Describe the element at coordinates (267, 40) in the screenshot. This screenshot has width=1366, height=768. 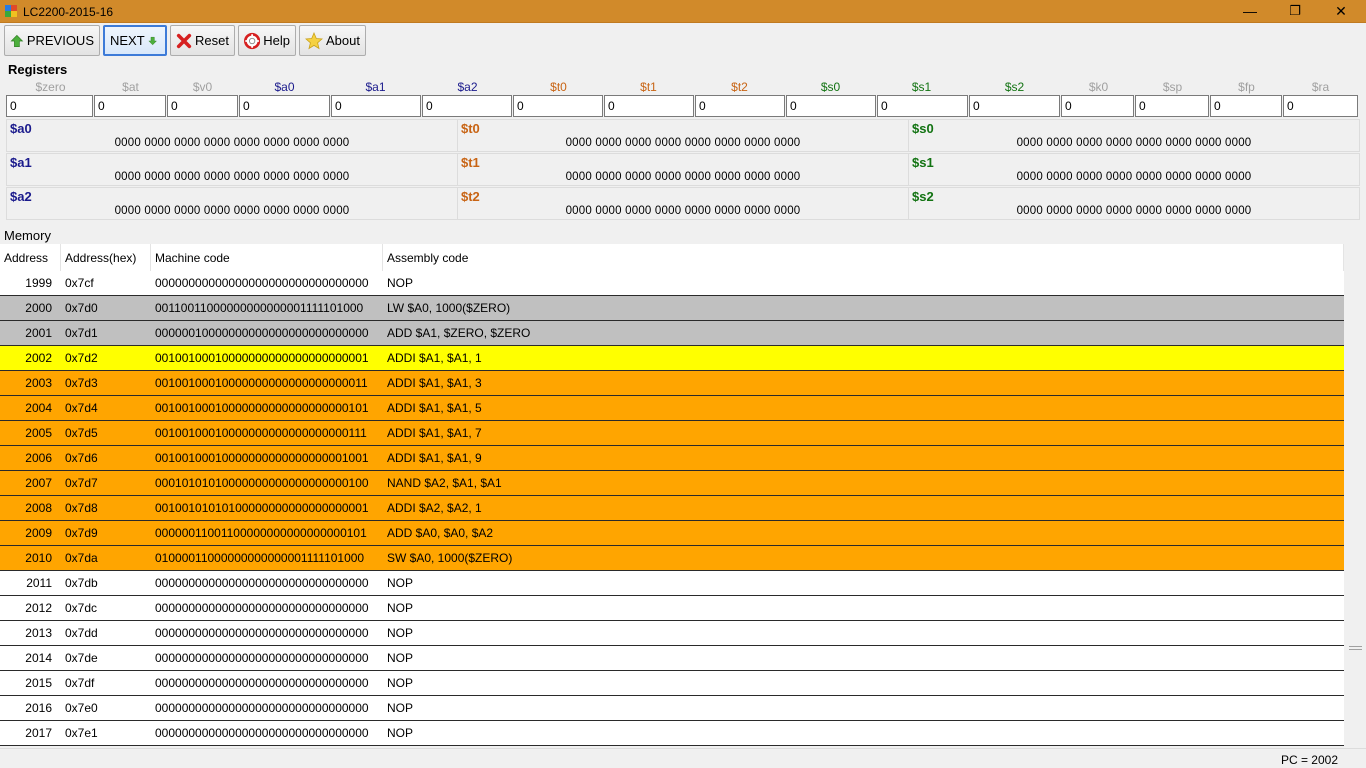
I see `help-button: Help` at that location.